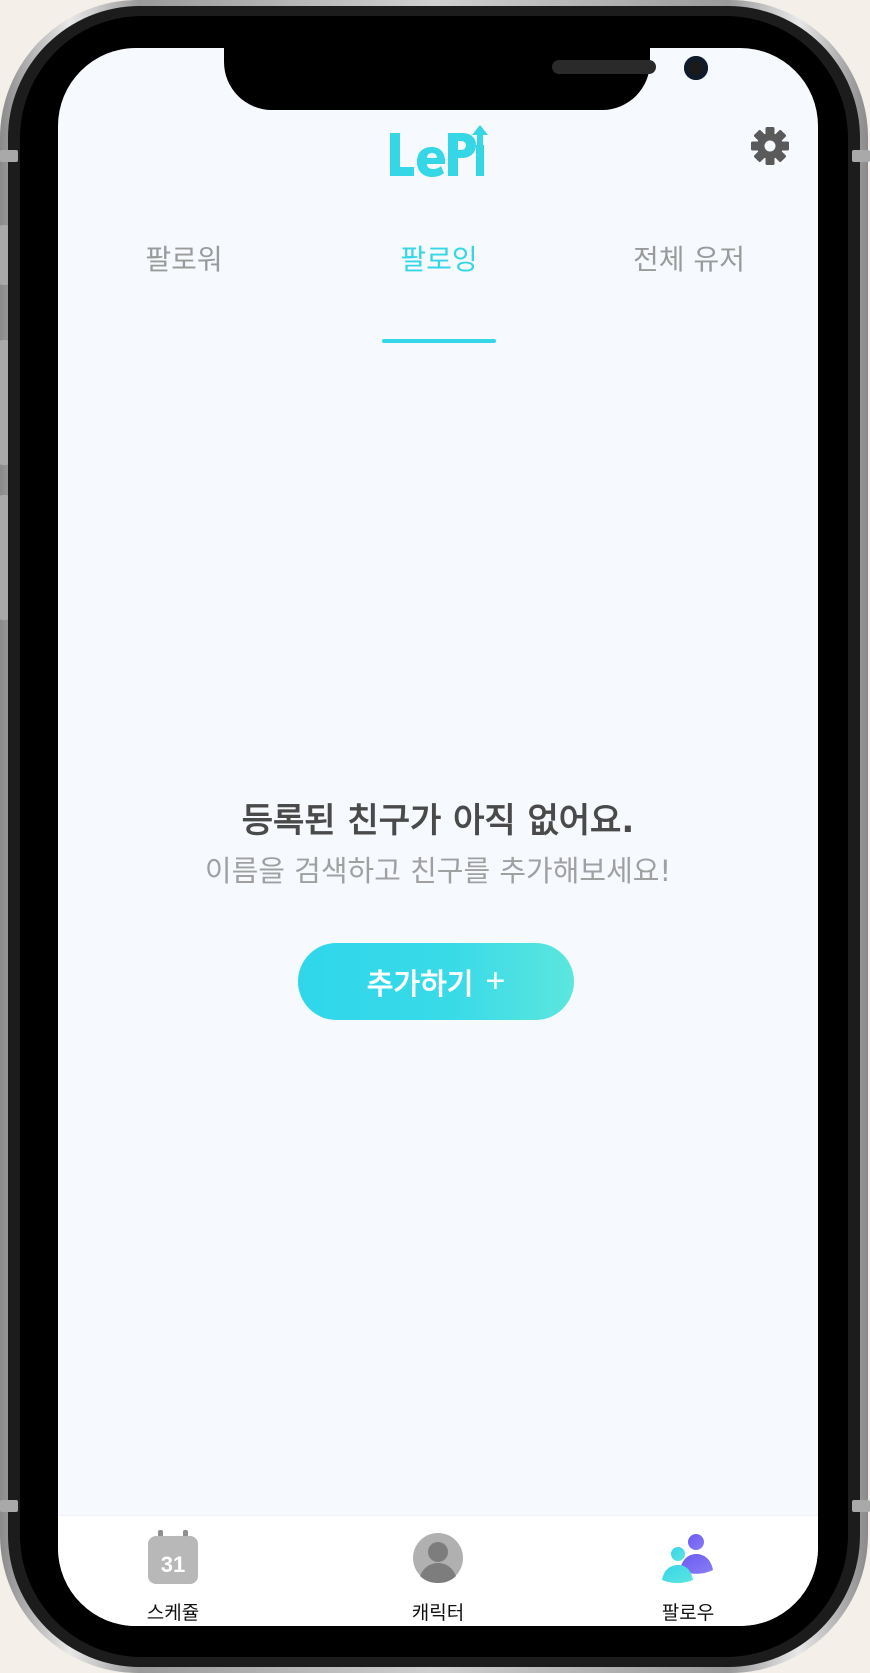  What do you see at coordinates (438, 871) in the screenshot?
I see `empty-state-subtitle: 이름을 검색하고 친구를 추가해보세요!` at bounding box center [438, 871].